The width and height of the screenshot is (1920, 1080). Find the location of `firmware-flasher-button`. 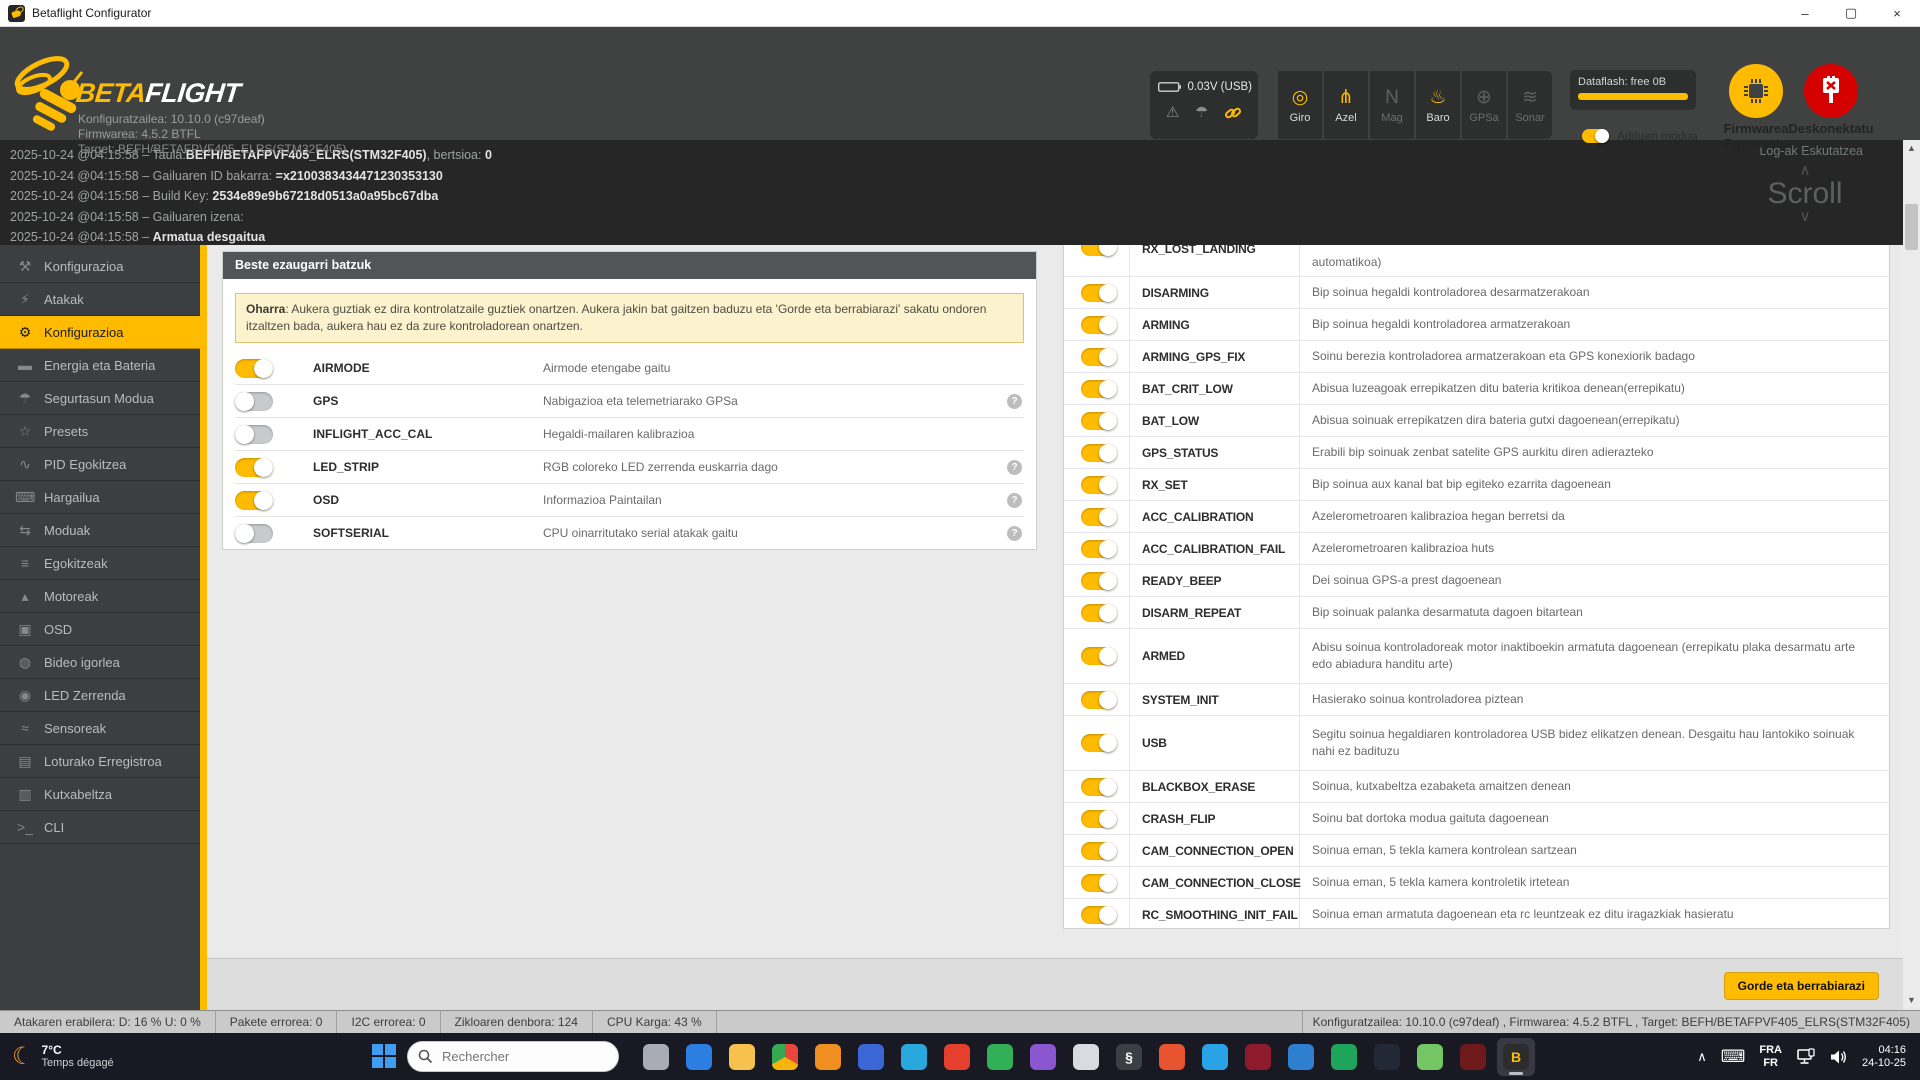

firmware-flasher-button is located at coordinates (1756, 91).